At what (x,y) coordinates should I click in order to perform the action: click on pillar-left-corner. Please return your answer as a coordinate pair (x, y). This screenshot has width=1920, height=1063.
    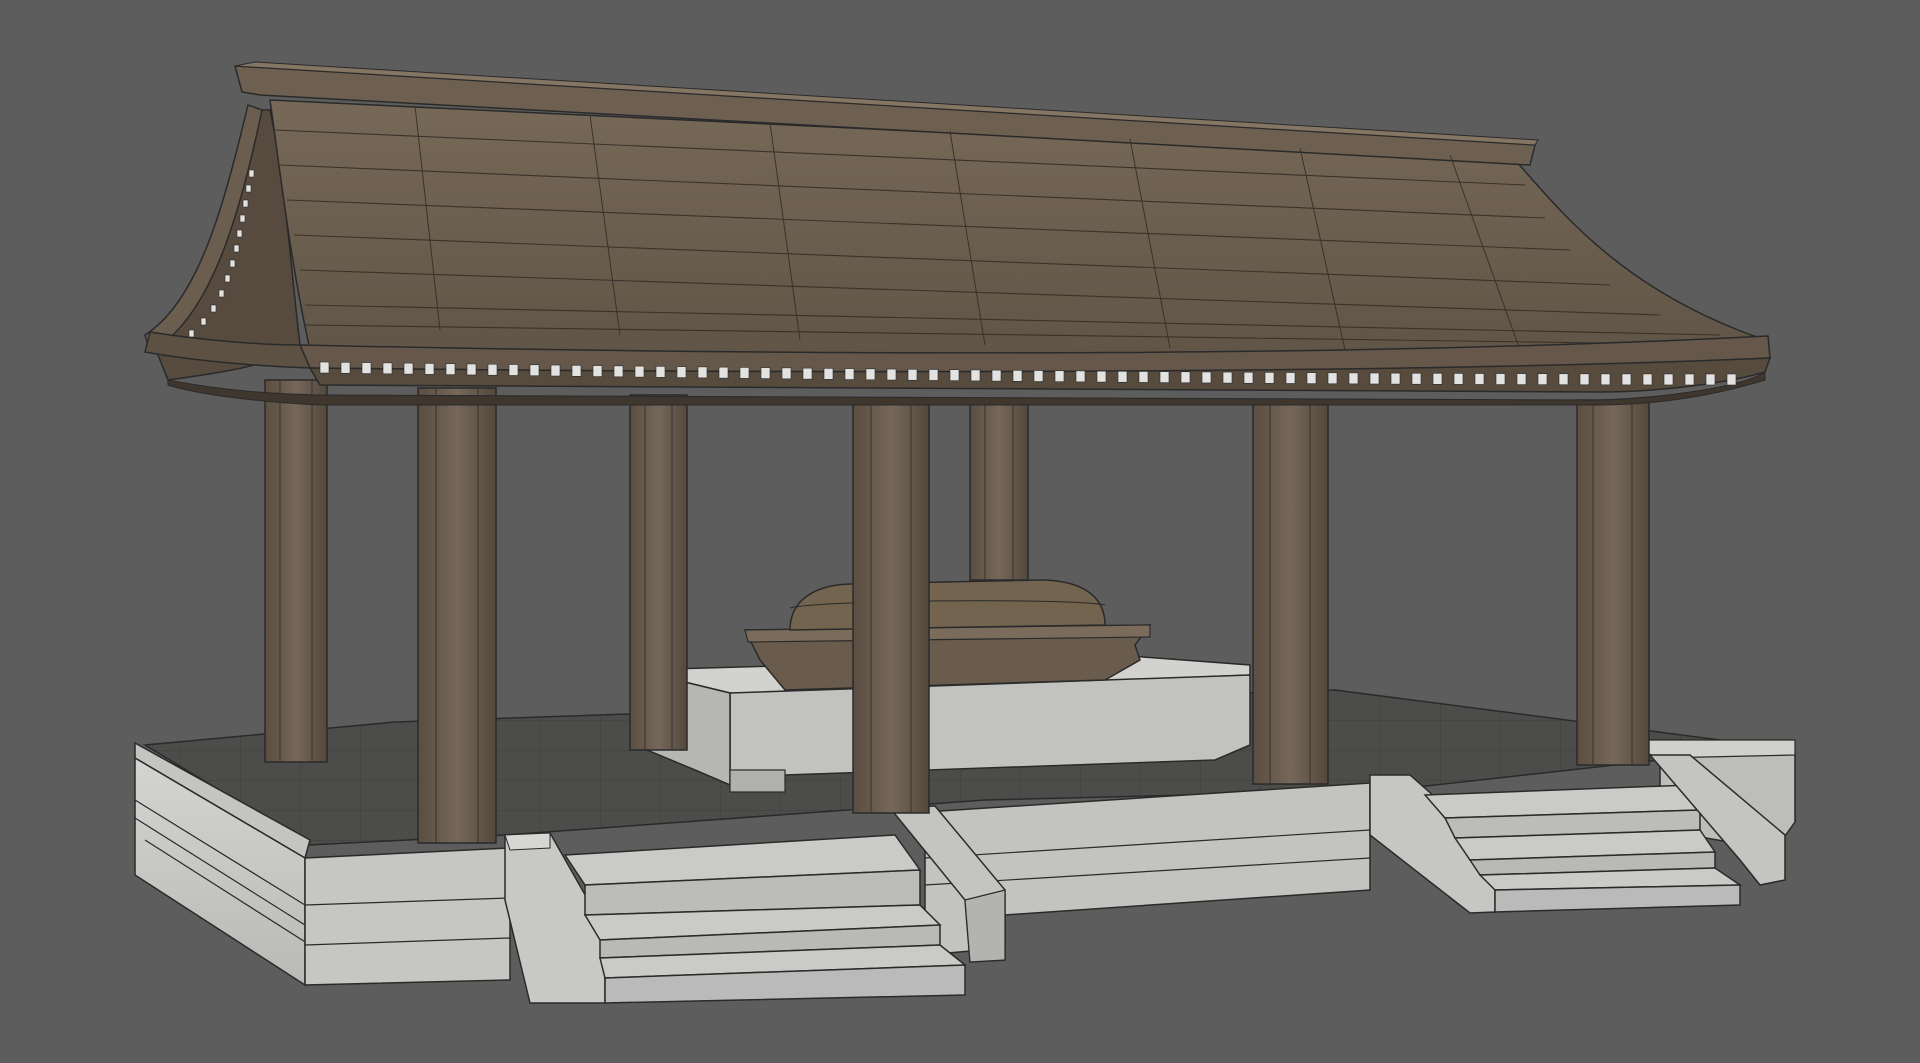
    Looking at the image, I should click on (296, 571).